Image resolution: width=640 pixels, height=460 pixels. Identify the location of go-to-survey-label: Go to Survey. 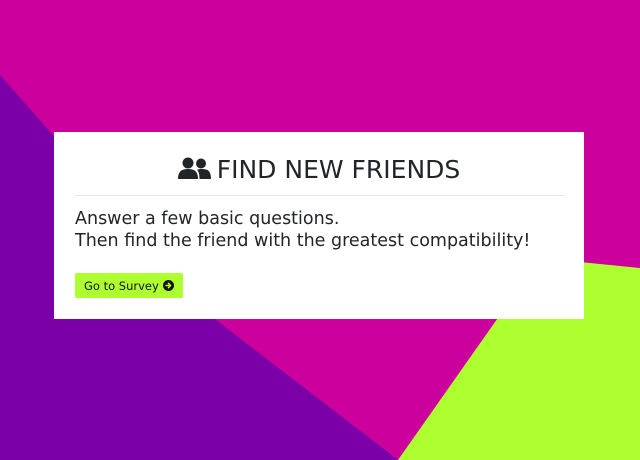
(121, 285).